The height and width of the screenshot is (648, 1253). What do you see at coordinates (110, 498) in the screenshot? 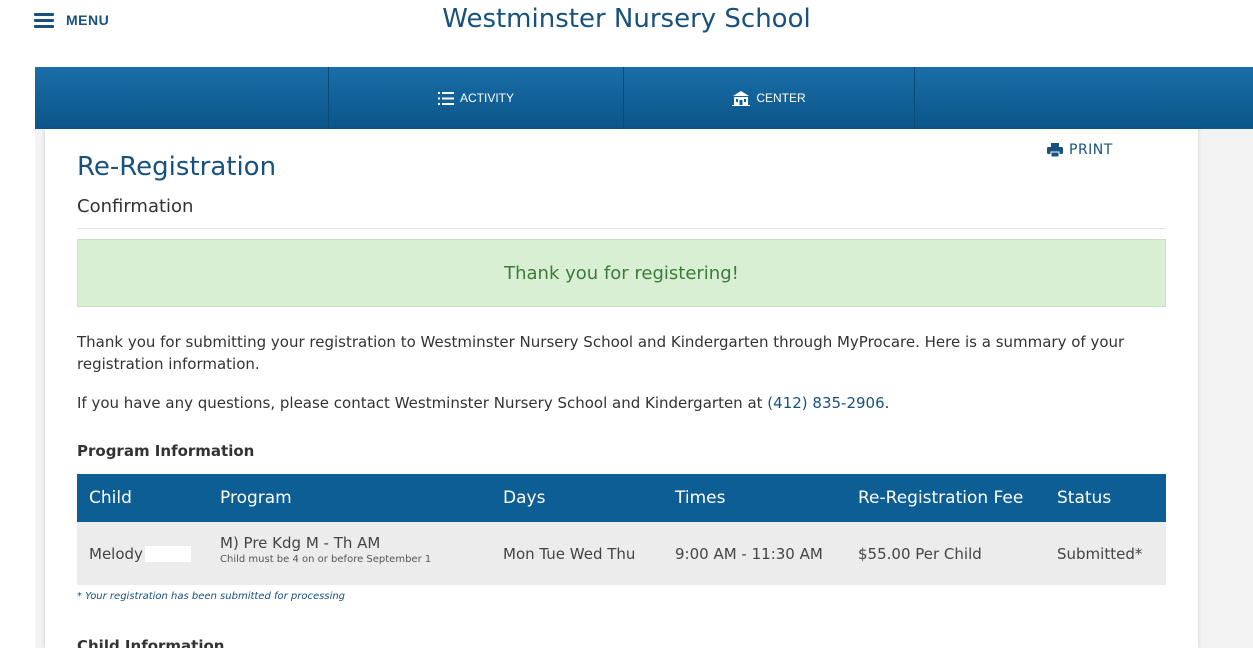
I see `column-header-child: Child` at bounding box center [110, 498].